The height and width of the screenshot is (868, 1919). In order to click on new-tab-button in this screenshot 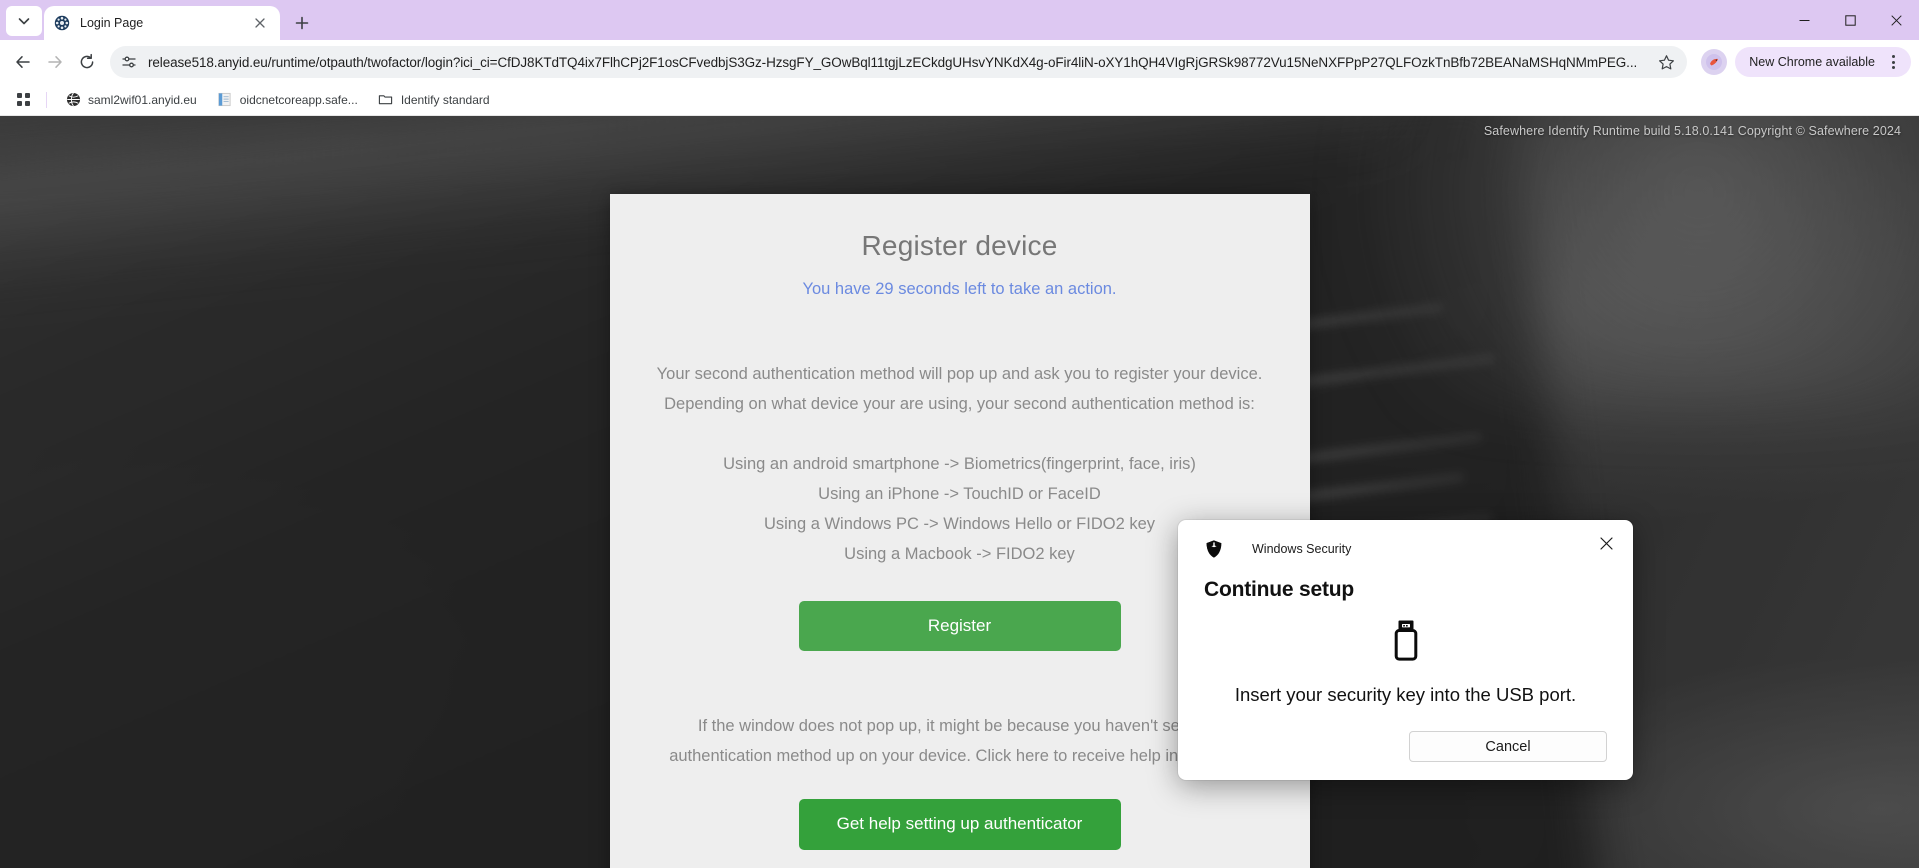, I will do `click(302, 23)`.